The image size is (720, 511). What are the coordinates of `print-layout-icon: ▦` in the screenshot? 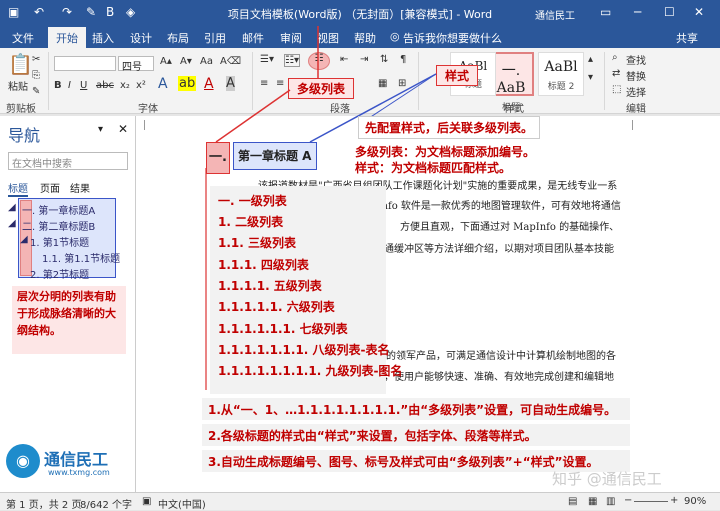 It's located at (592, 501).